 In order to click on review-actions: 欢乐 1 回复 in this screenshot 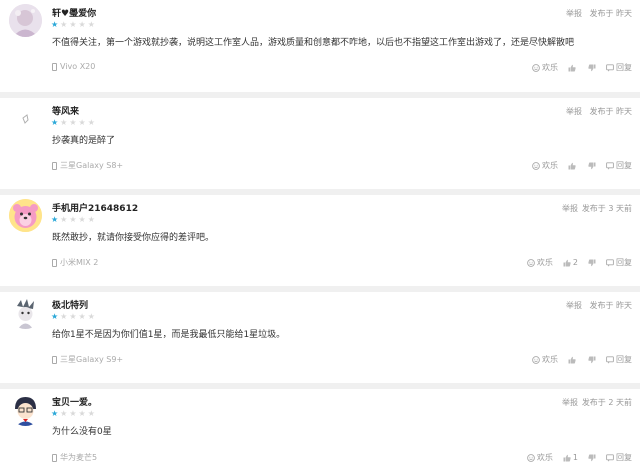, I will do `click(574, 457)`.